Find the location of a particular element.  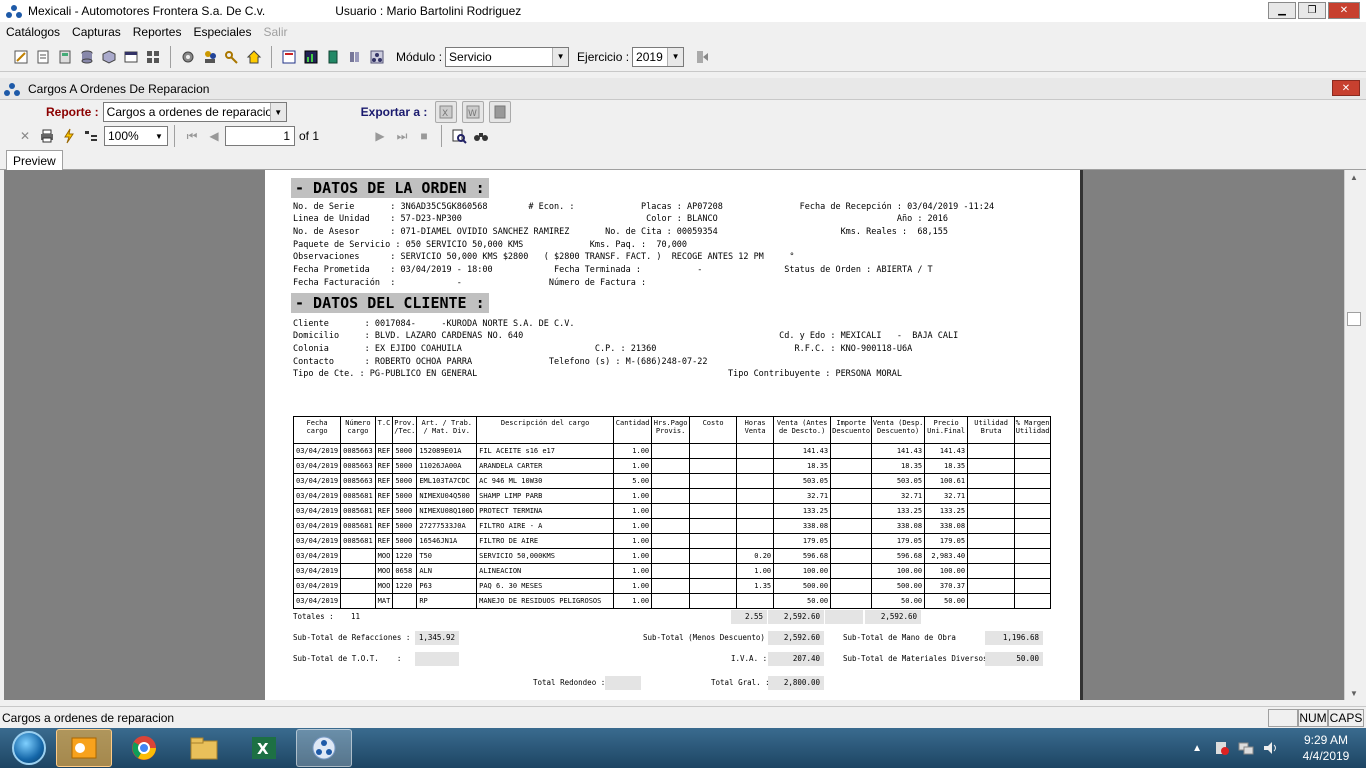

exit-icon is located at coordinates (702, 57).